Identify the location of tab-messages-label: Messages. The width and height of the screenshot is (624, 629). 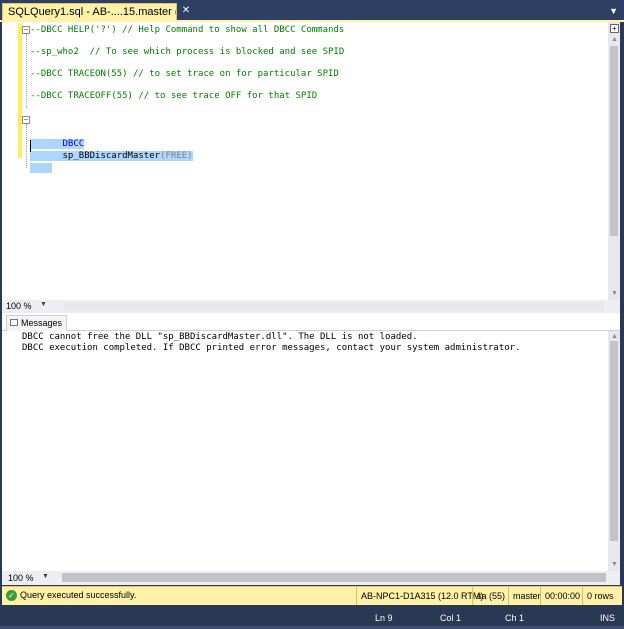
(42, 323).